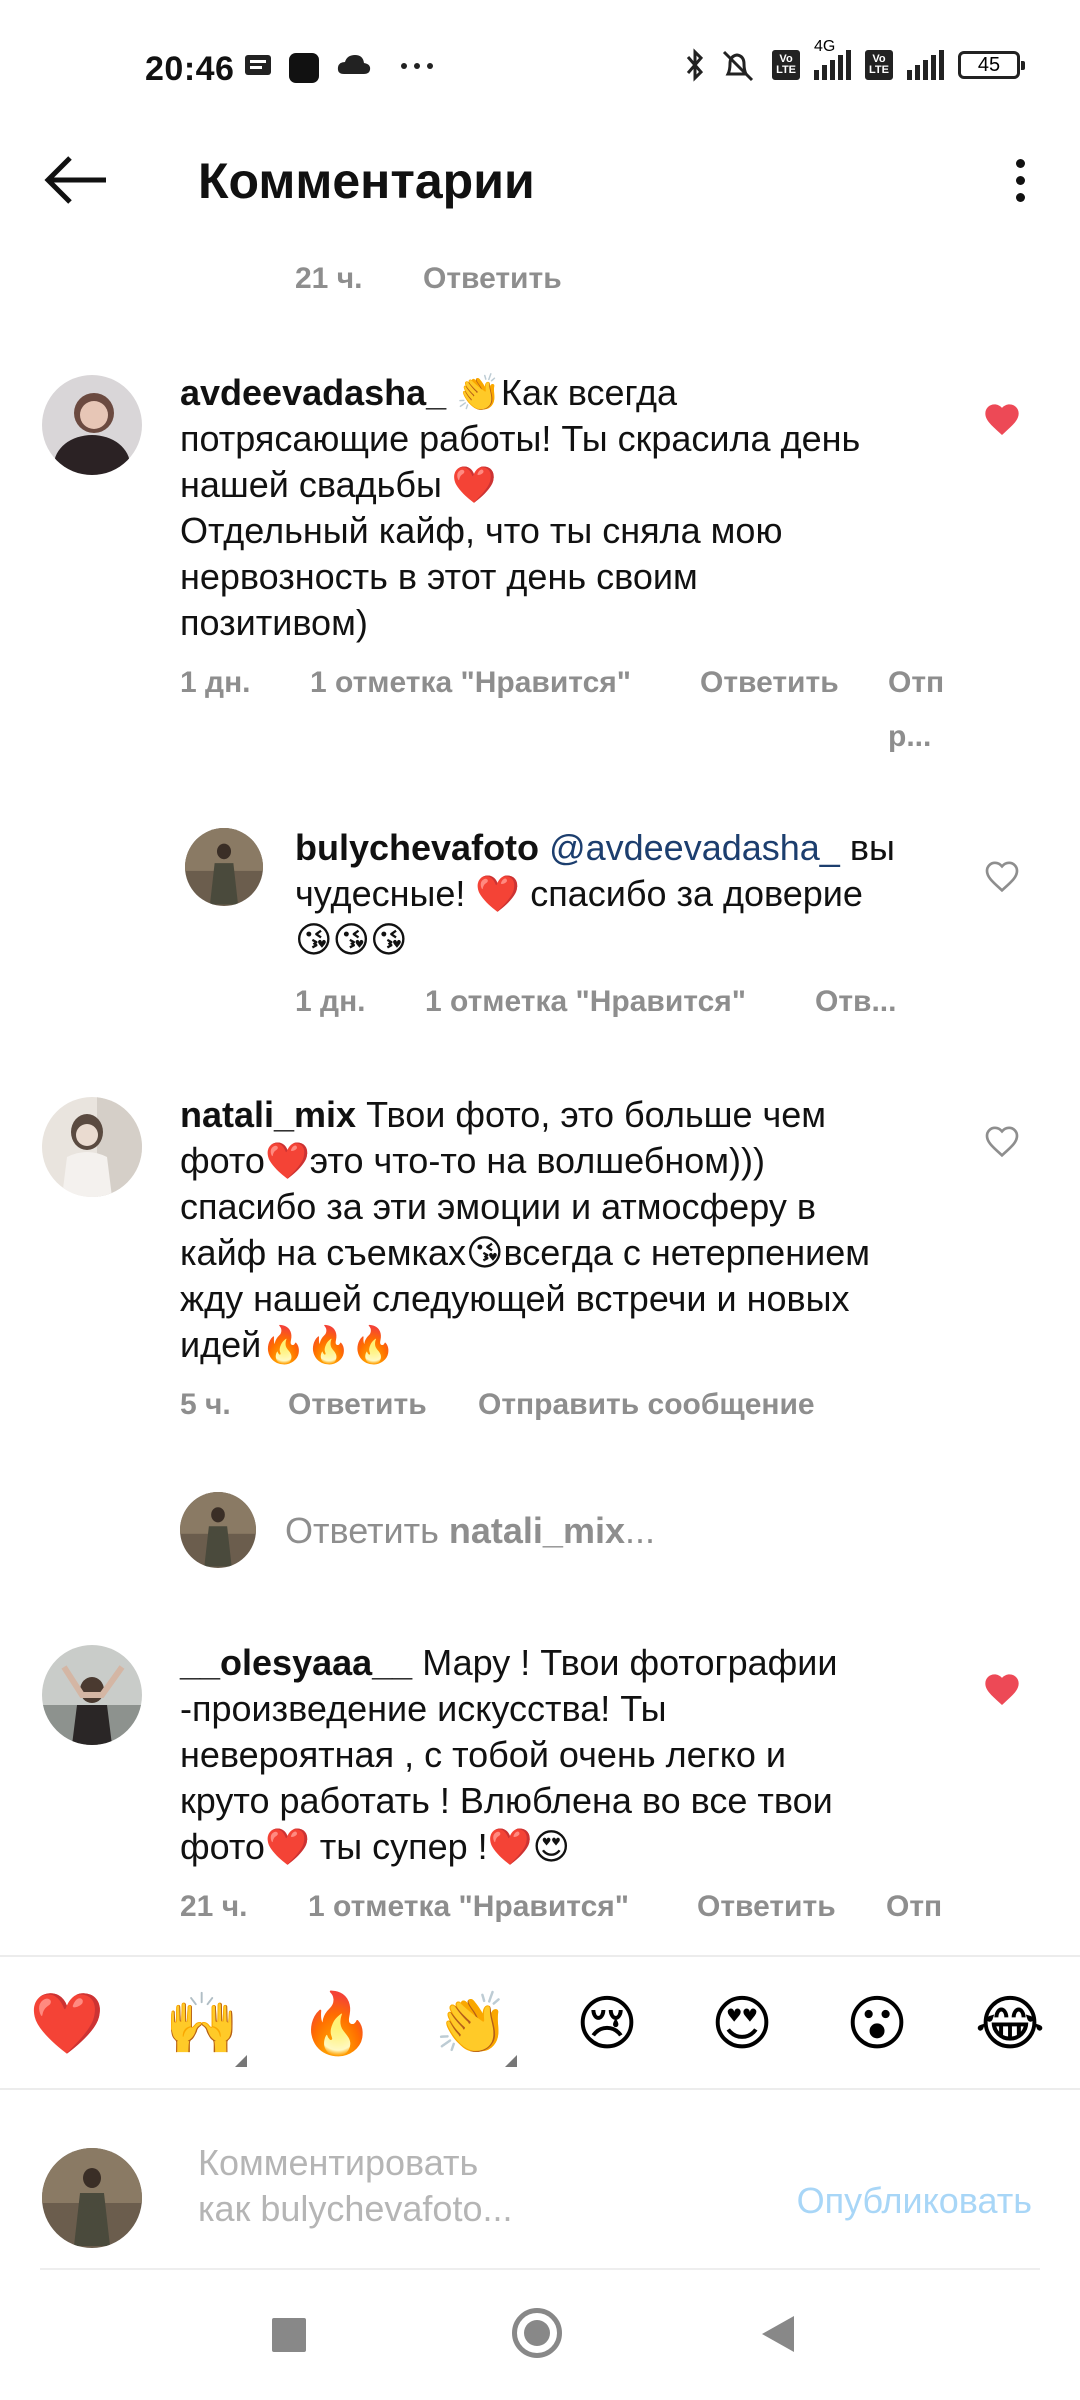  Describe the element at coordinates (470, 683) in the screenshot. I see `comment-likes-count: 1 отметка "Нравится"` at that location.